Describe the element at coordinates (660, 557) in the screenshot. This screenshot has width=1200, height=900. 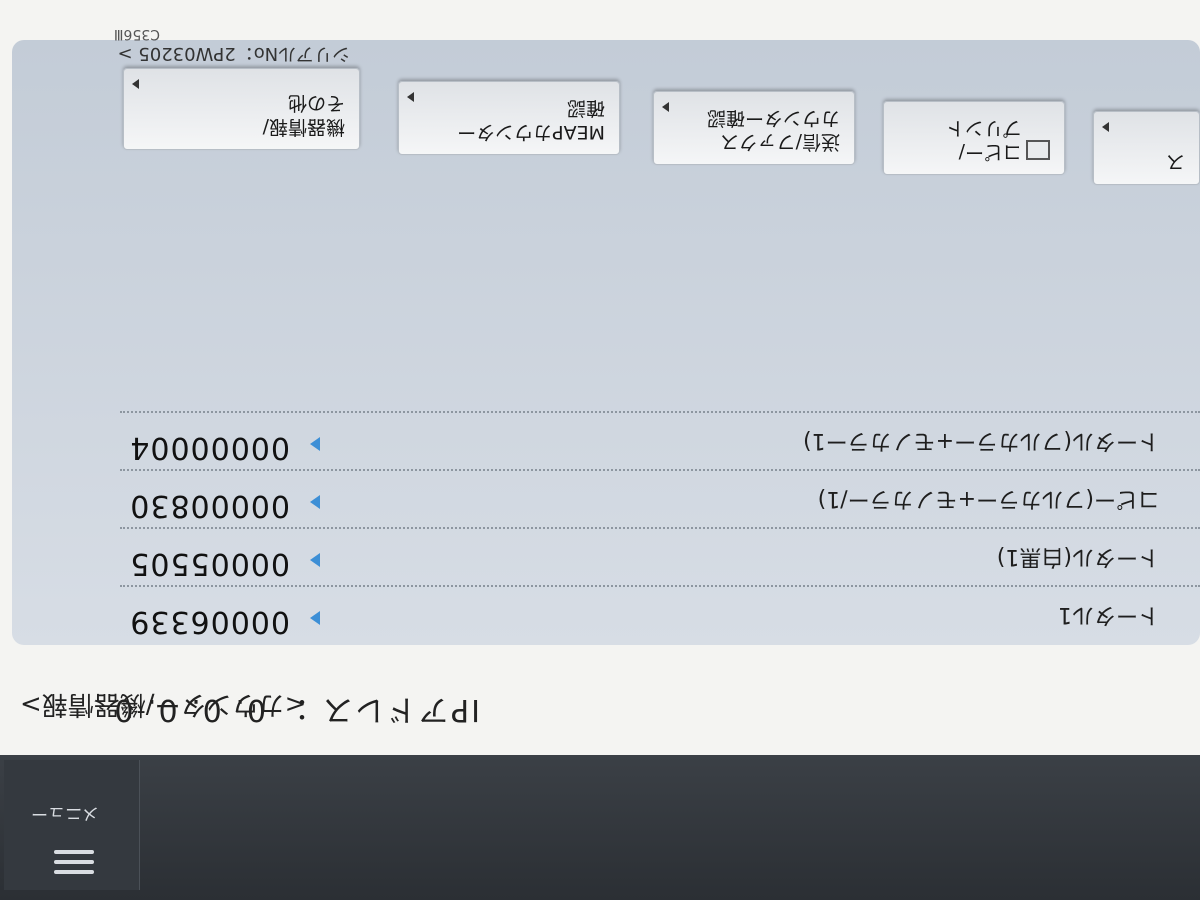
I see `counter-row-total-bw1: トータル(白黒1) 00005505` at that location.